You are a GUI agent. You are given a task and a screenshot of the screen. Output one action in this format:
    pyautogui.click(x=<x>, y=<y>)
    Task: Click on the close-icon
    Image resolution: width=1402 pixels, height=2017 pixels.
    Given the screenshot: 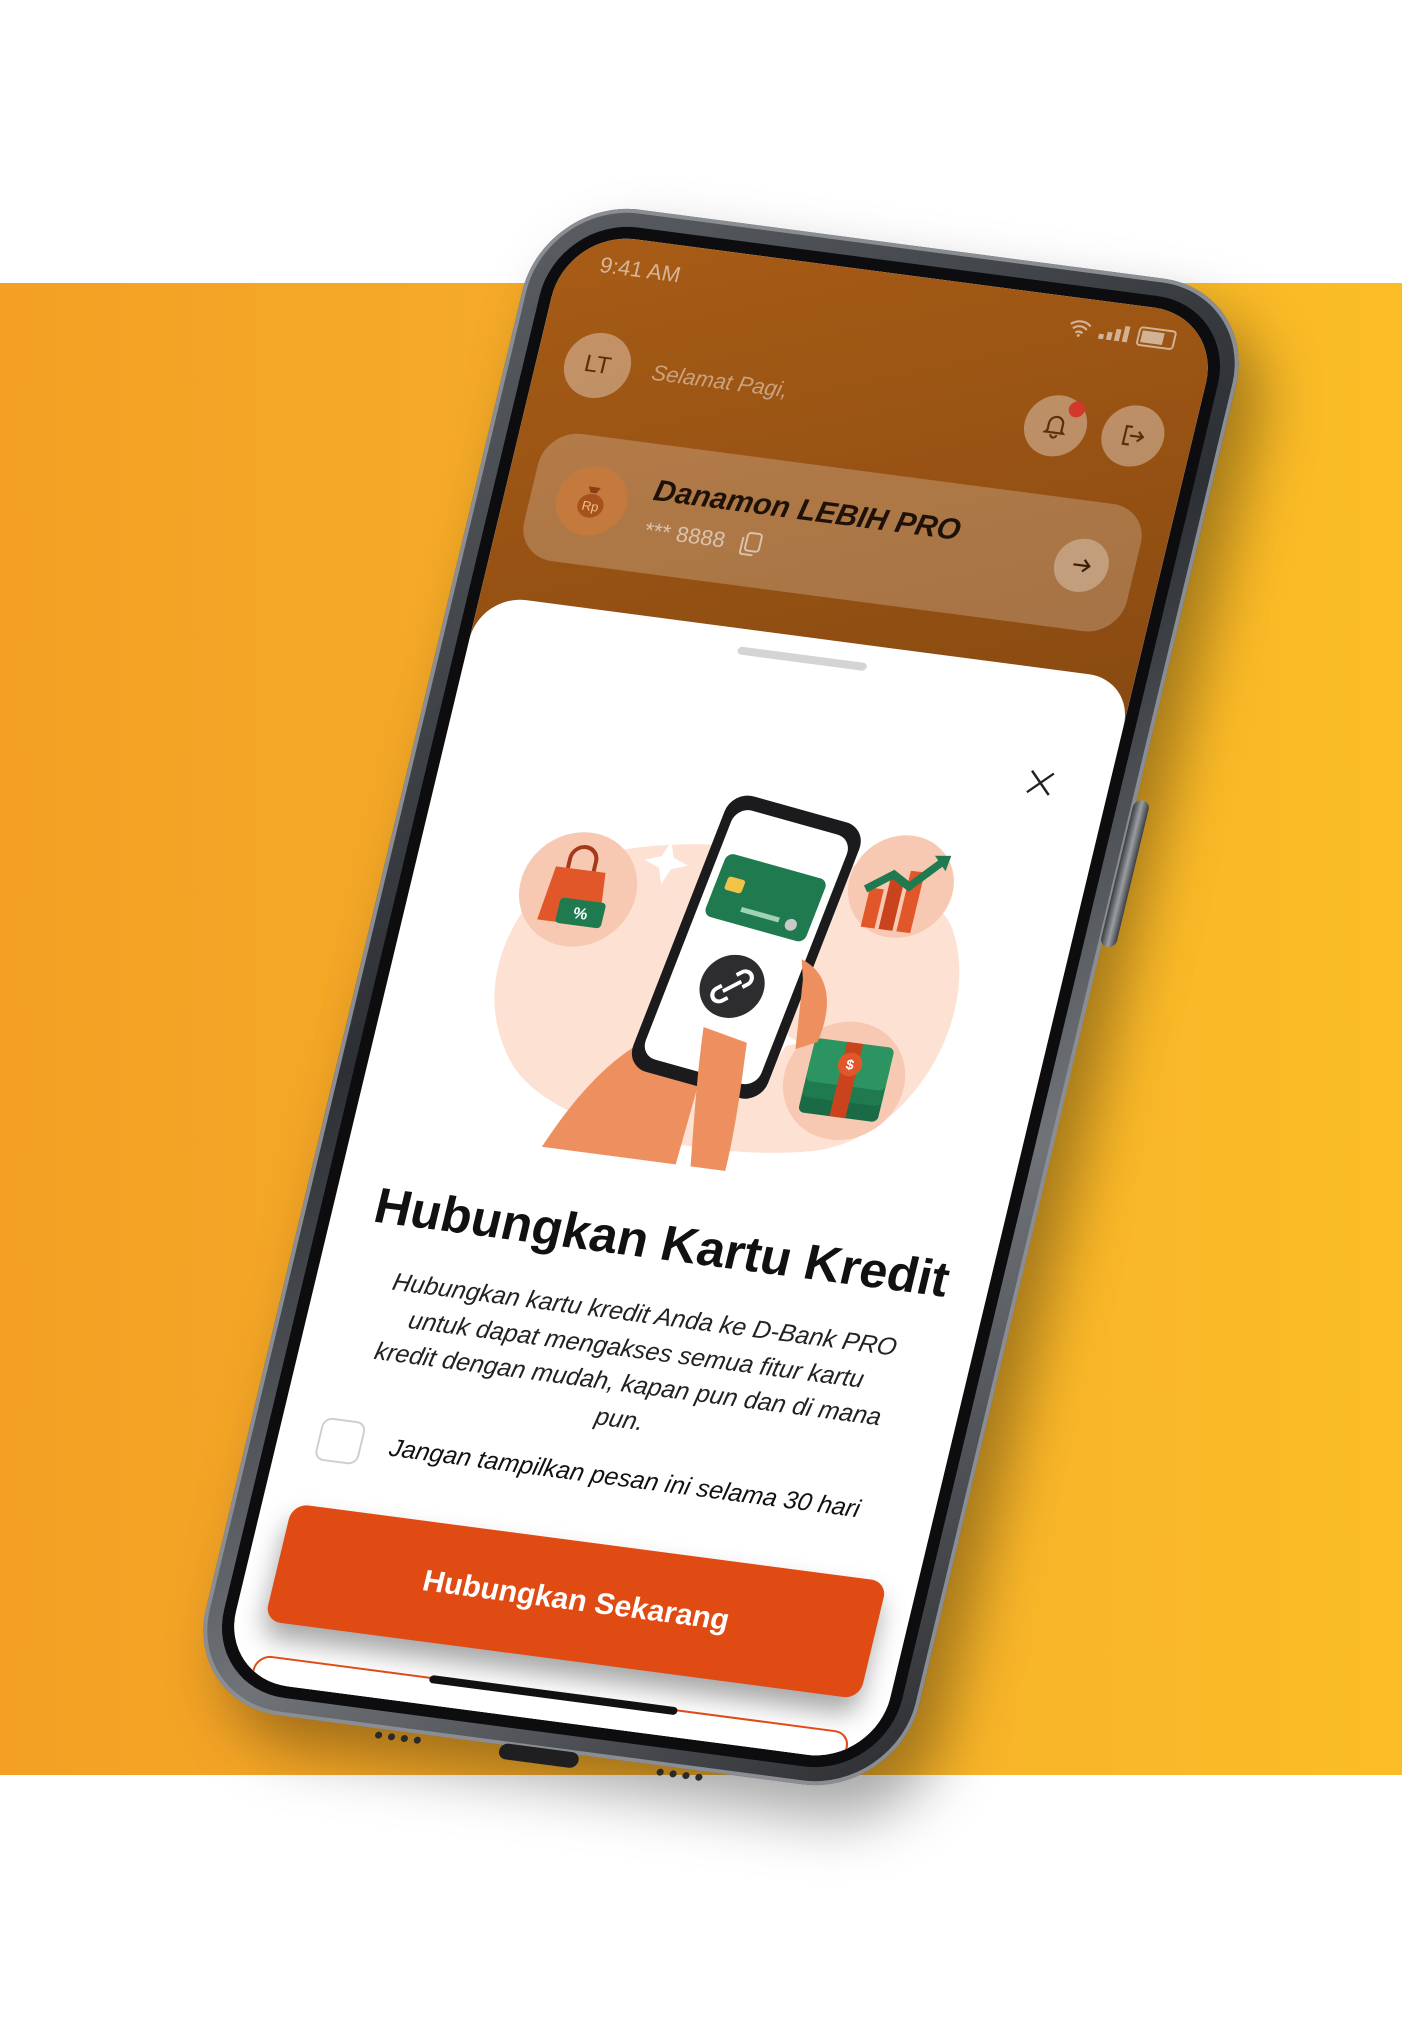 What is the action you would take?
    pyautogui.click(x=1040, y=782)
    